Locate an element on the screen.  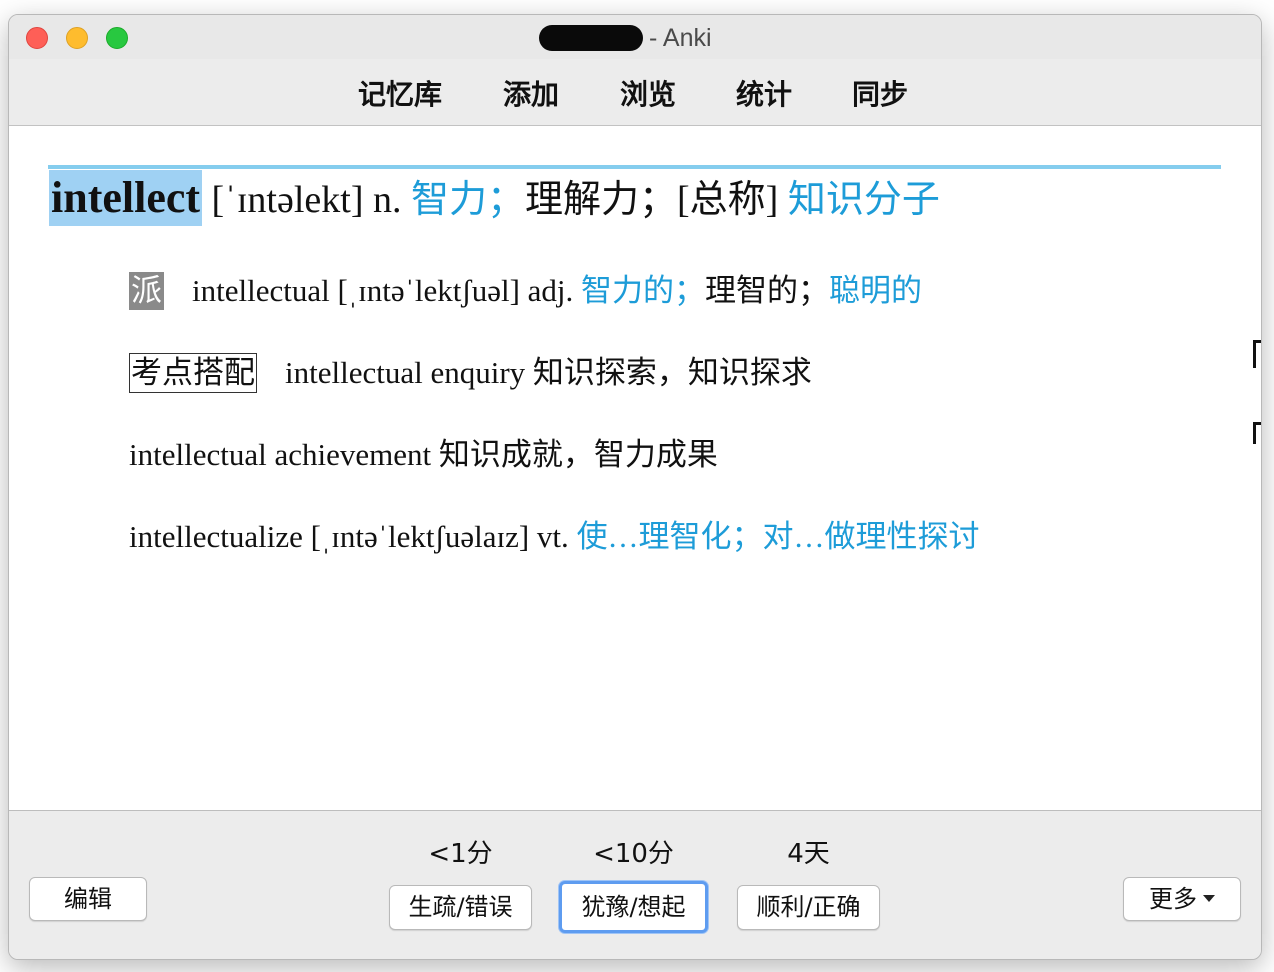
hard-button: 犹豫/想起 is located at coordinates (633, 907).